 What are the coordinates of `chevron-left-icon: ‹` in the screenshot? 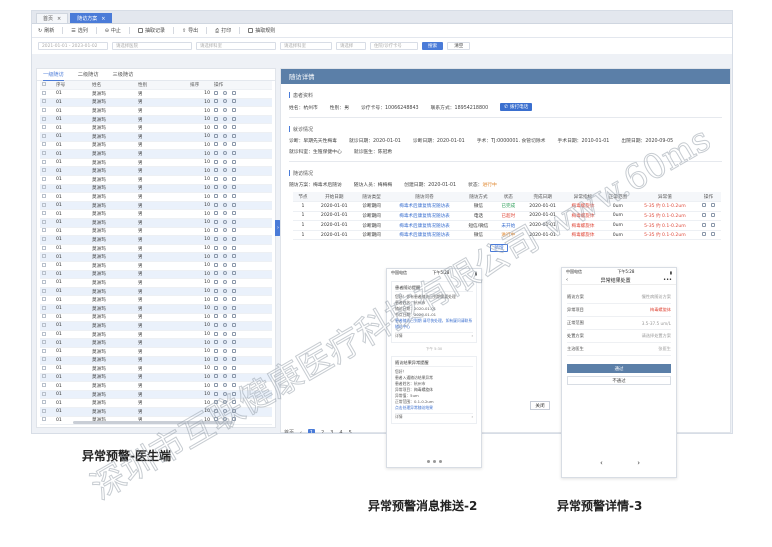 It's located at (601, 463).